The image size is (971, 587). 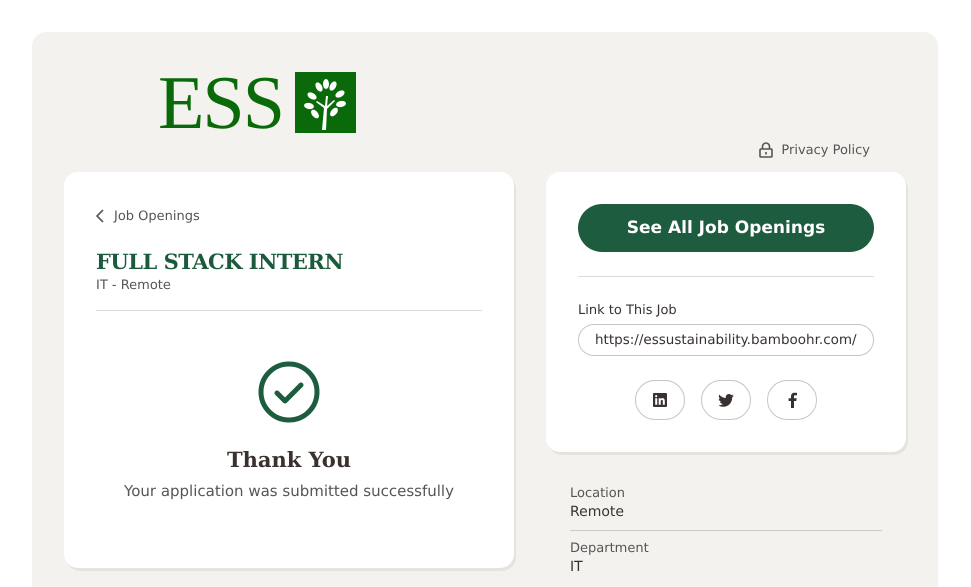 I want to click on bird-icon, so click(x=726, y=400).